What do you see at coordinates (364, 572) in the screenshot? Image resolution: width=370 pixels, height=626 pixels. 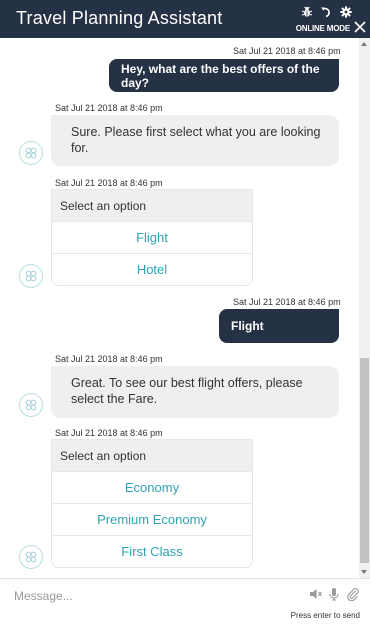 I see `scroll-down-arrow-icon` at bounding box center [364, 572].